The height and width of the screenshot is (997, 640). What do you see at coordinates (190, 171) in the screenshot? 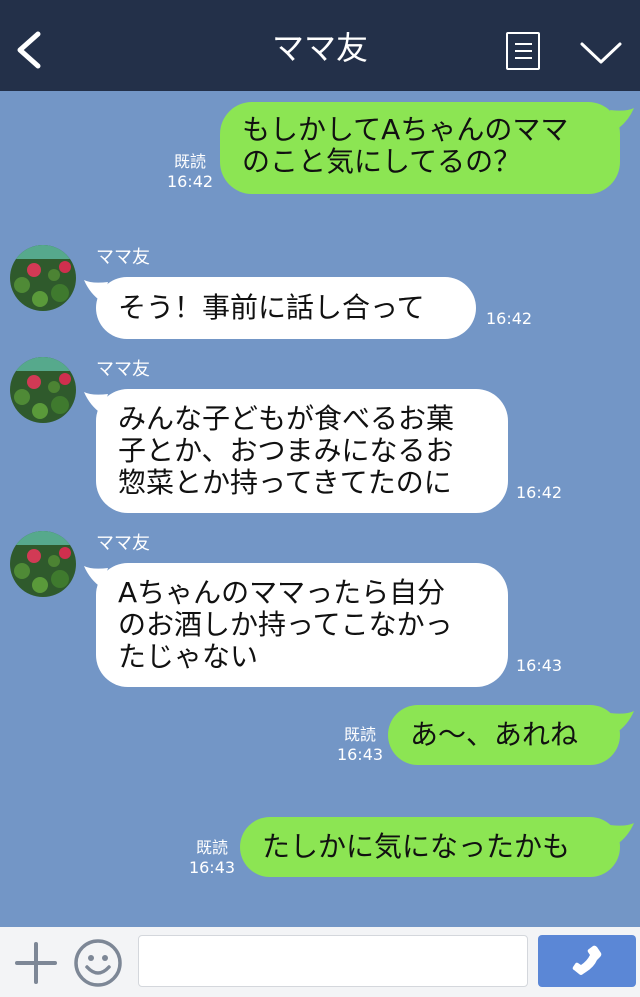
I see `read-receipt: 既読 16:42` at bounding box center [190, 171].